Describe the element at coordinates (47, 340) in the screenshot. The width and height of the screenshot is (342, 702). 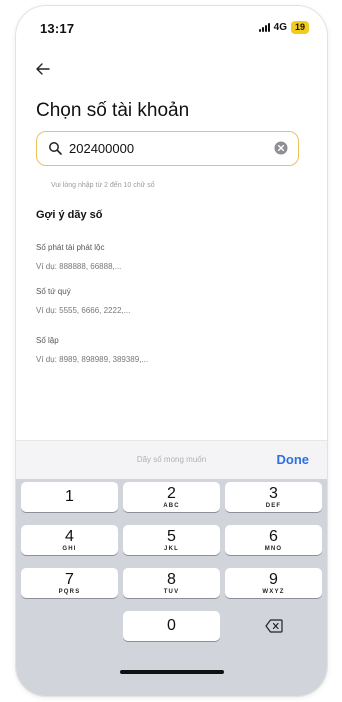
I see `suggestion-name: Số lặp` at that location.